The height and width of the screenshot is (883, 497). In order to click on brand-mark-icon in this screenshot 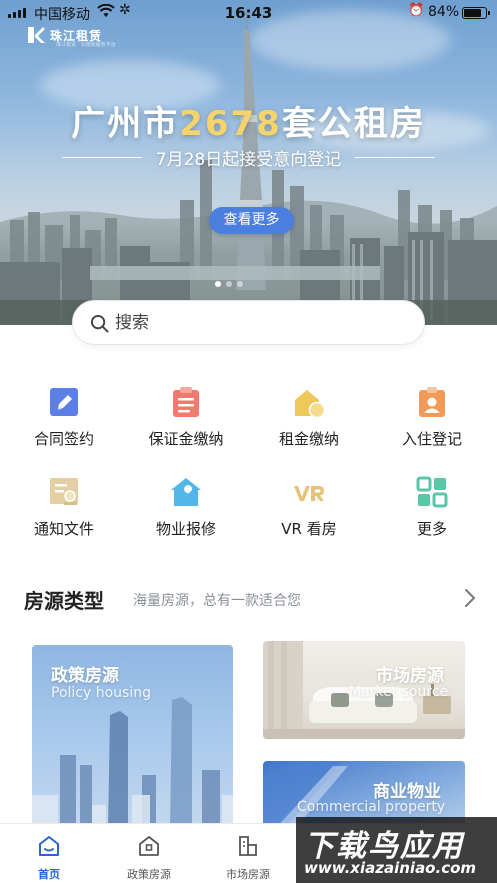, I will do `click(36, 35)`.